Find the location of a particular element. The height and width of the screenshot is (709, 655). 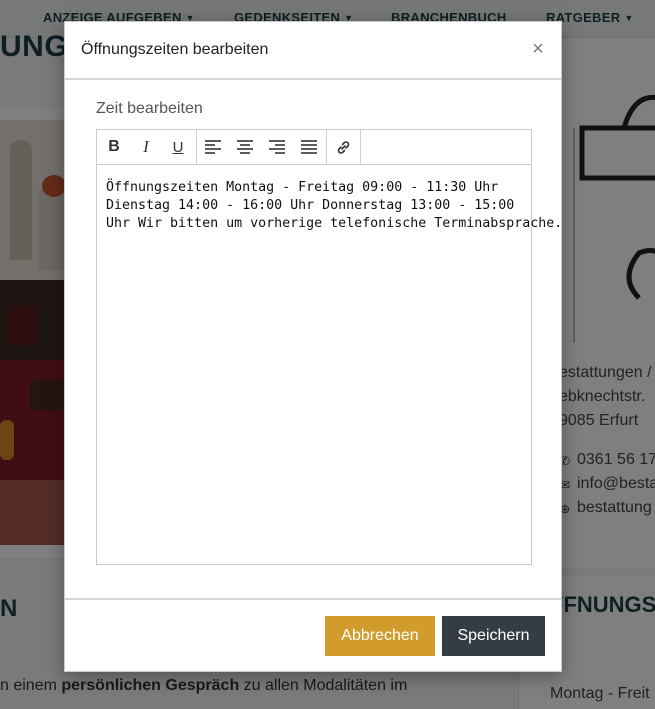

justify-button is located at coordinates (309, 147).